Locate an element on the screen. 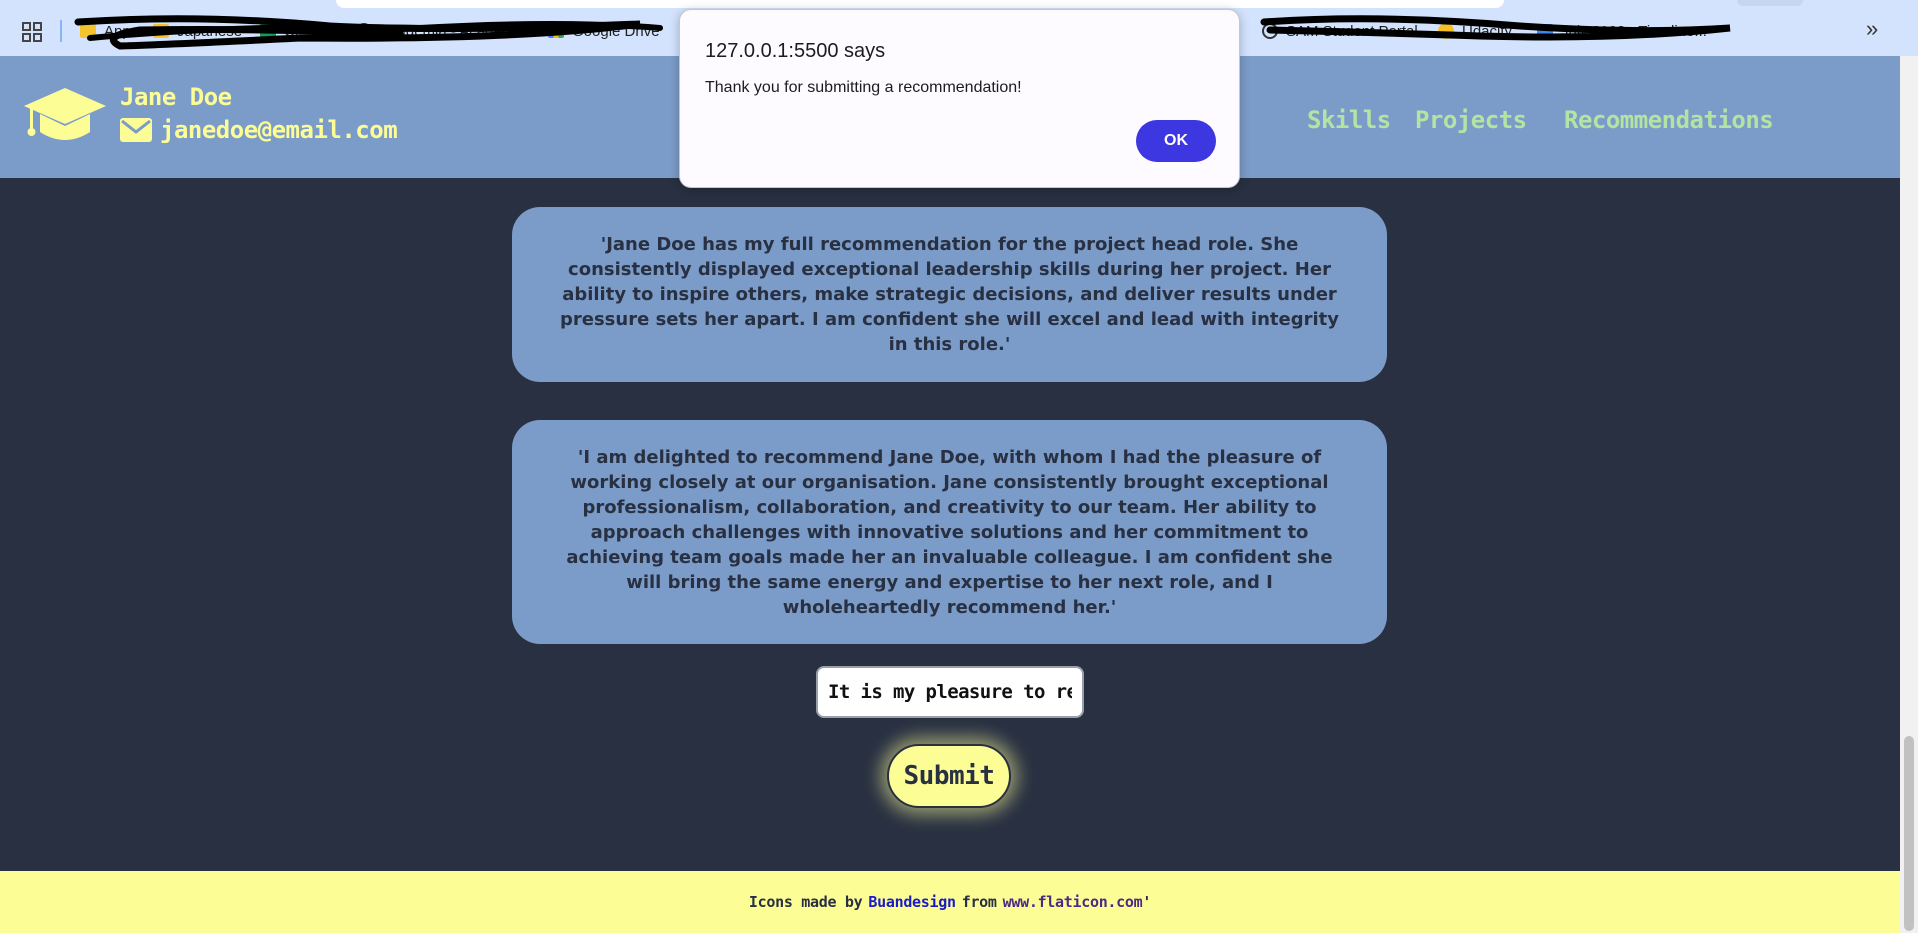  bookmark-student-portal: SAM Student Portal is located at coordinates (1340, 31).